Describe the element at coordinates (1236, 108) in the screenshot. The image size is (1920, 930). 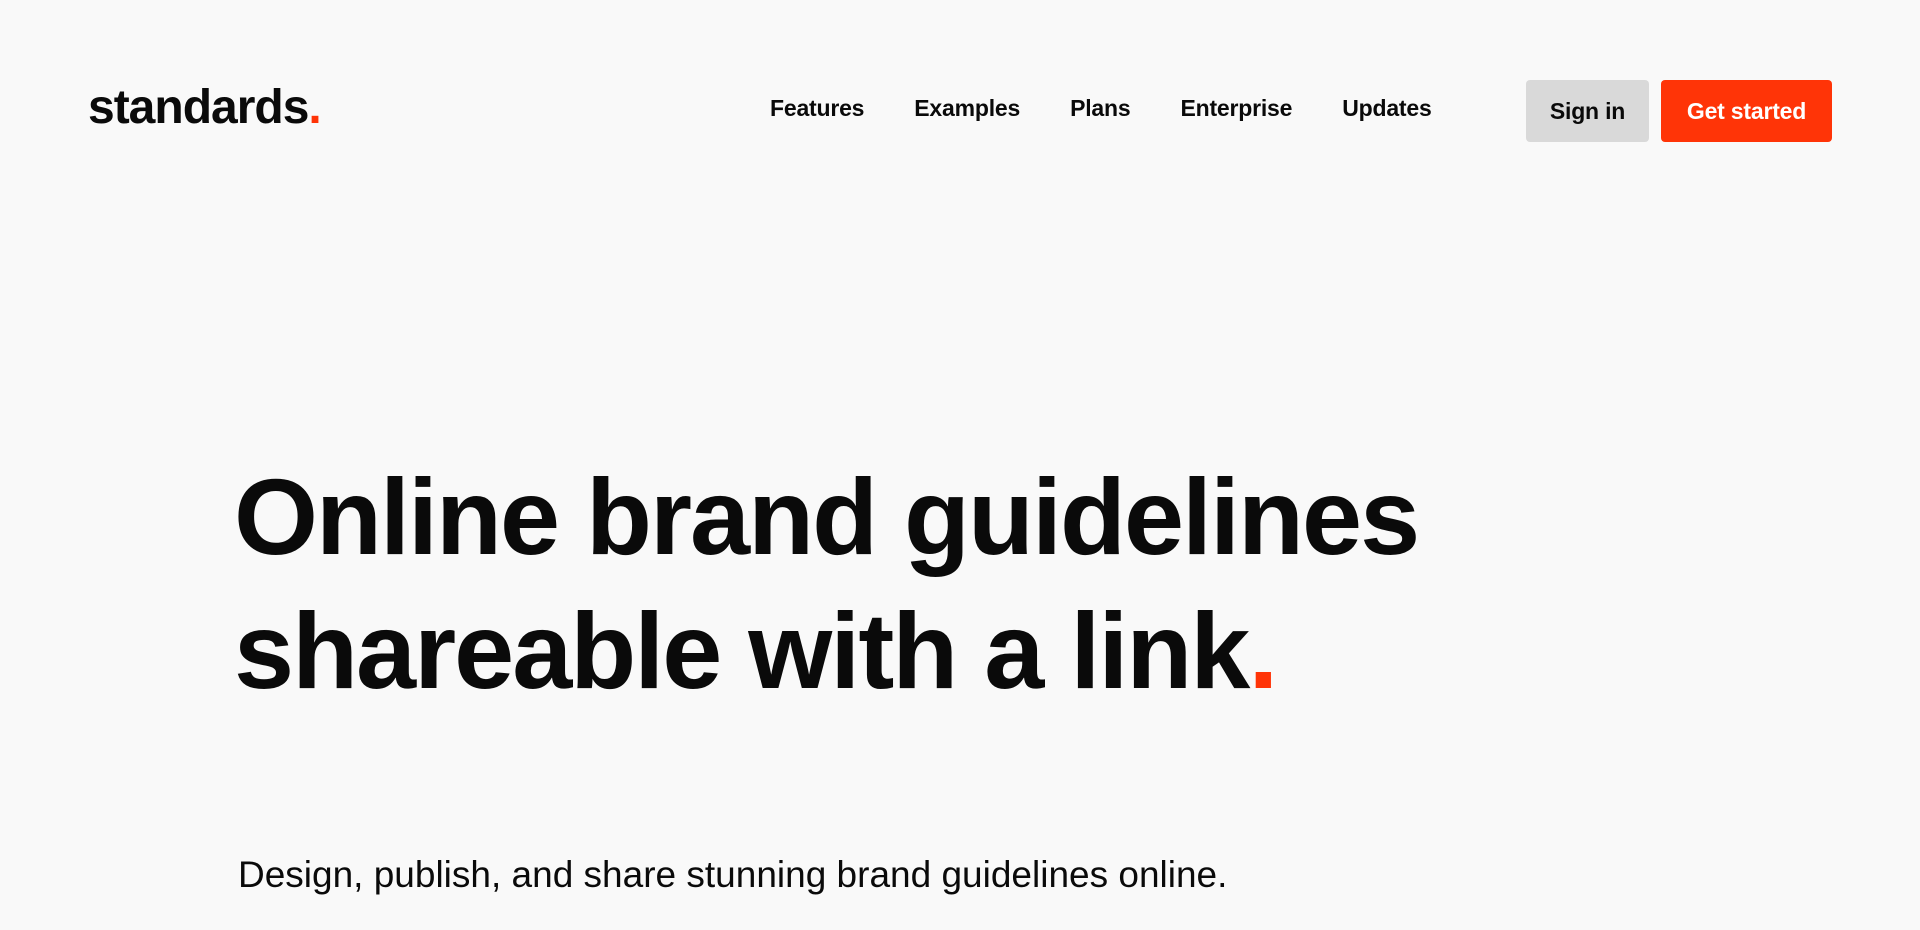
I see `nav-item-enterprise: Enterprise` at that location.